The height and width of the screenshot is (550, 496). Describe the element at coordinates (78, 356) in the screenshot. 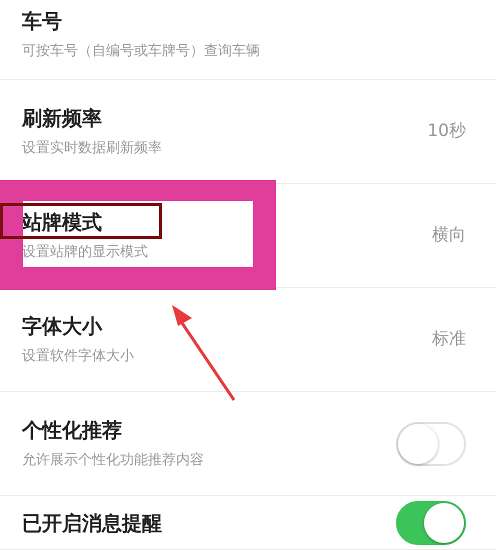

I see `setting-description: 设置软件字体大小` at that location.